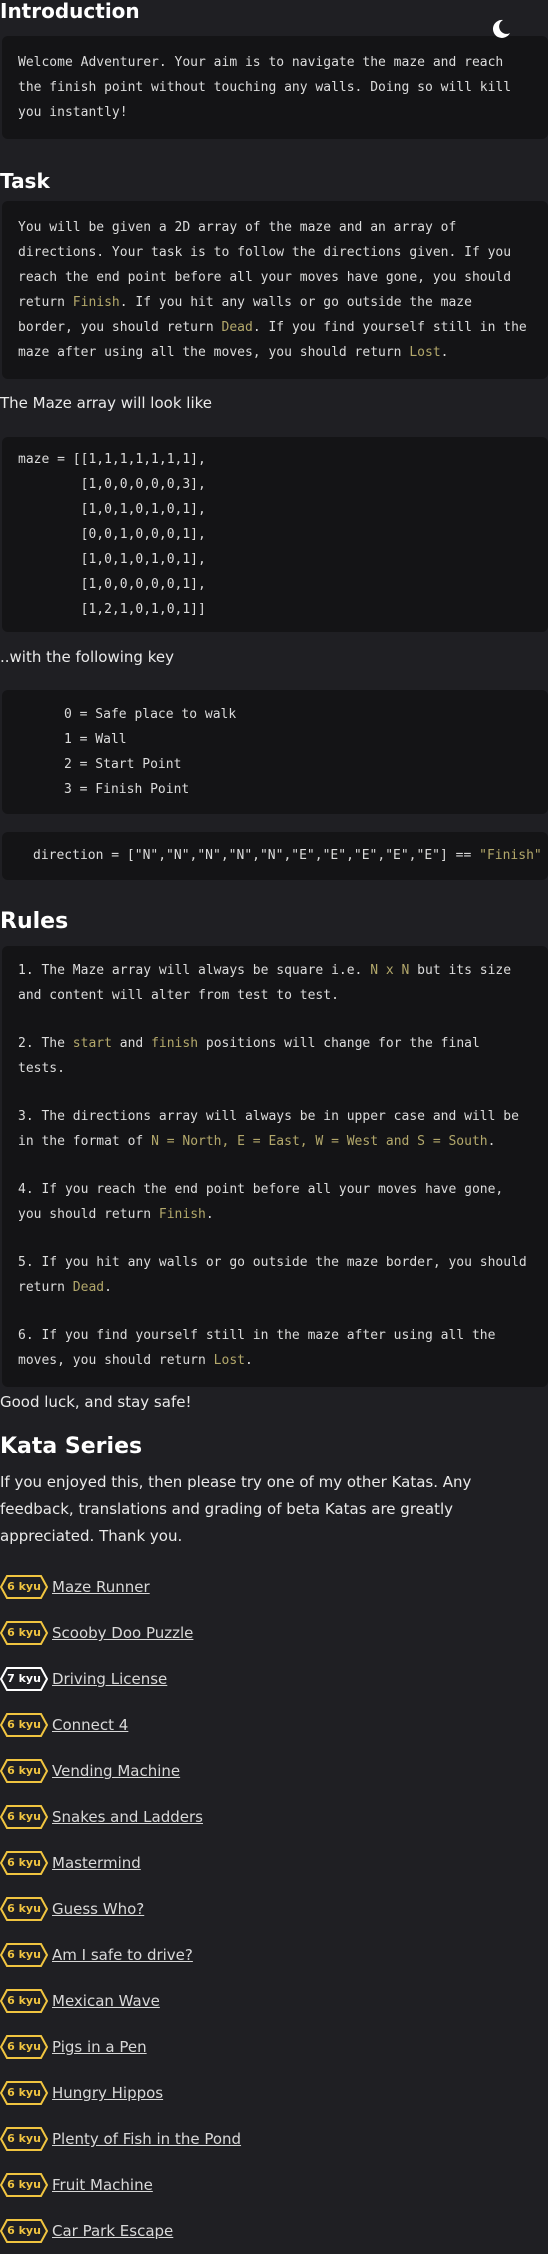 The width and height of the screenshot is (548, 2254). I want to click on direction-result: "Finish", so click(510, 855).